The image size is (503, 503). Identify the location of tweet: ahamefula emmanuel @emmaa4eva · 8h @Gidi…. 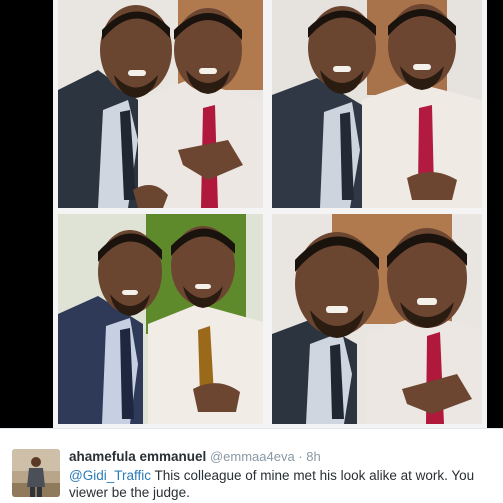
(251, 466).